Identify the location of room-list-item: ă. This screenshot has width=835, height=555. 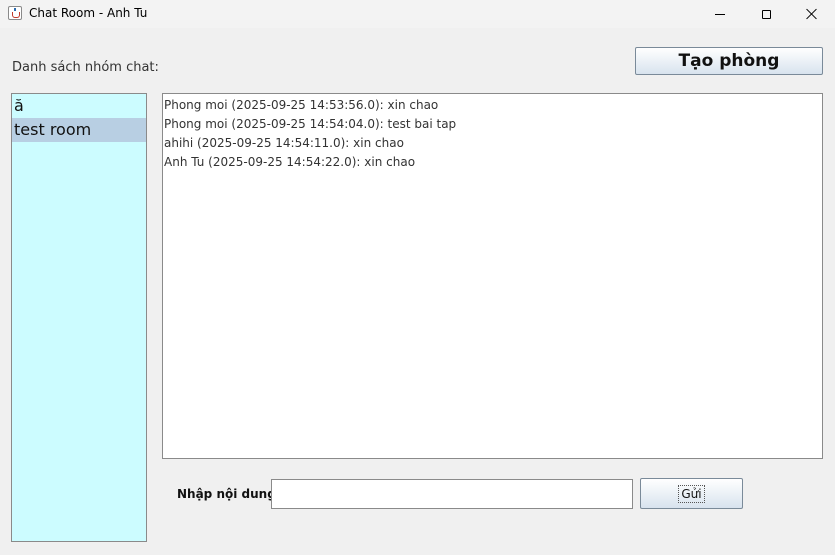
(79, 106).